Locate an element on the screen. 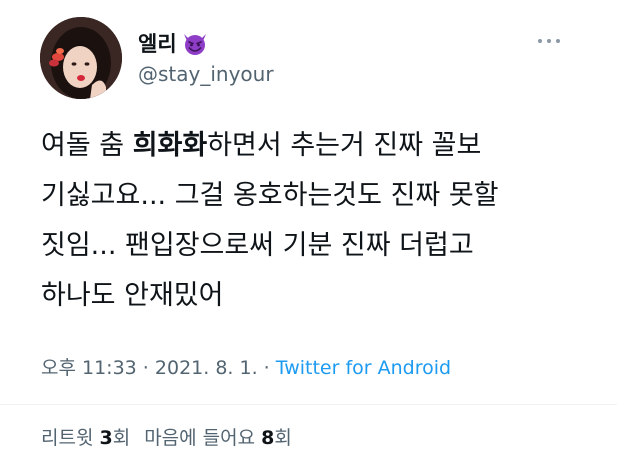 This screenshot has width=617, height=463. retweets-stat: 리트윗 3회 is located at coordinates (85, 438).